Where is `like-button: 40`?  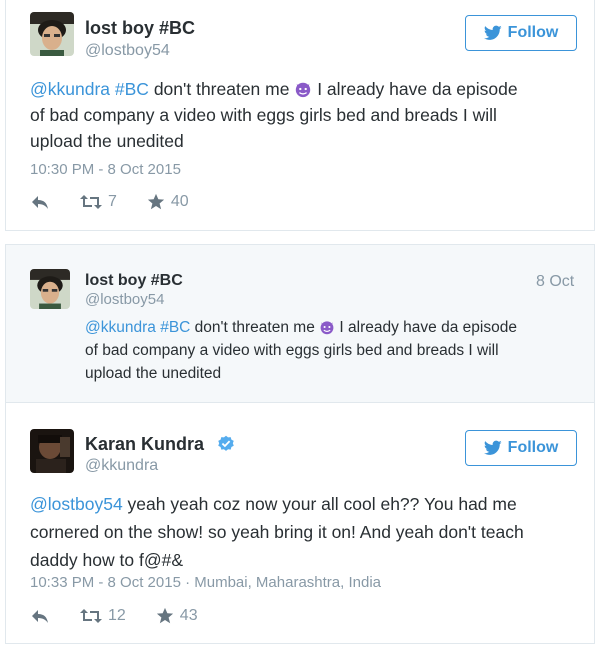 like-button: 40 is located at coordinates (168, 202).